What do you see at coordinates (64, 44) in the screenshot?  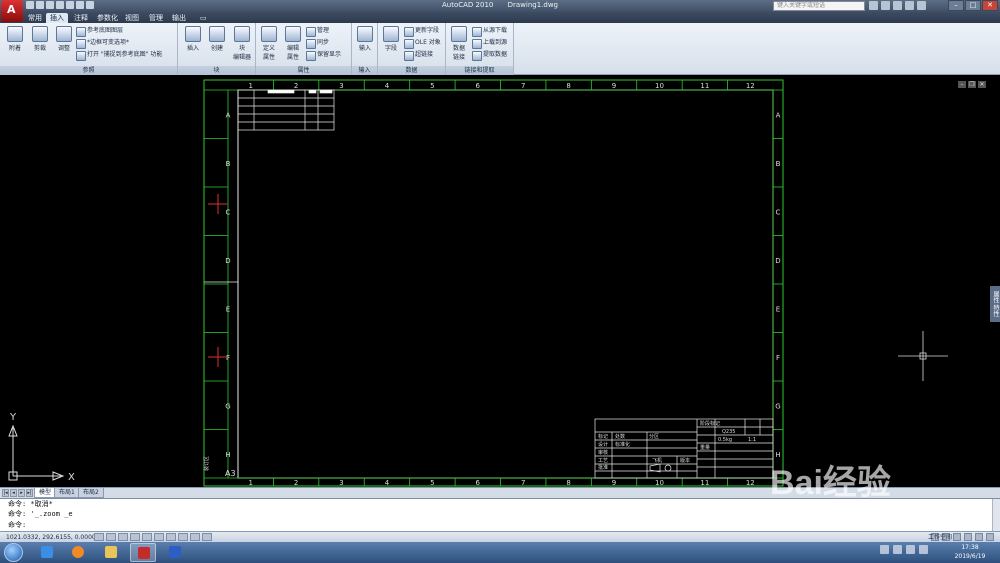 I see `adjust-button: 调整` at bounding box center [64, 44].